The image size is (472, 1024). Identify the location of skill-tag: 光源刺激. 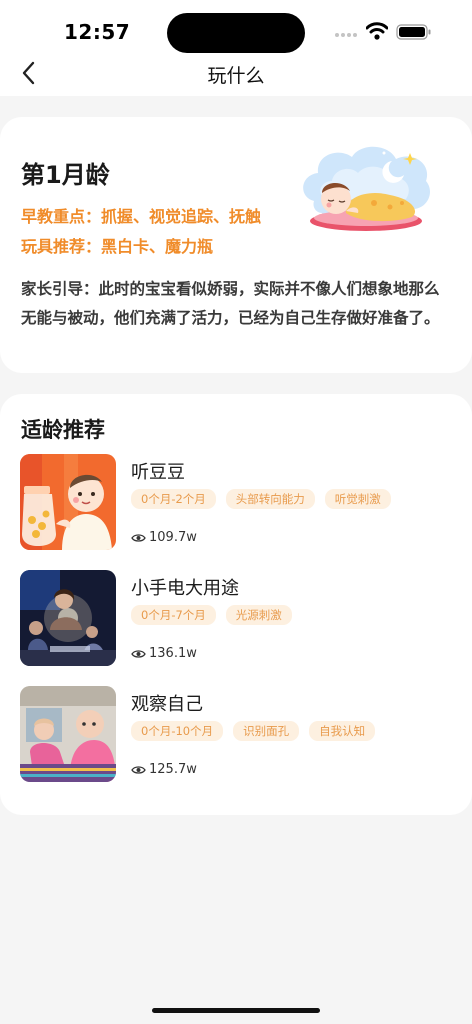
(258, 615).